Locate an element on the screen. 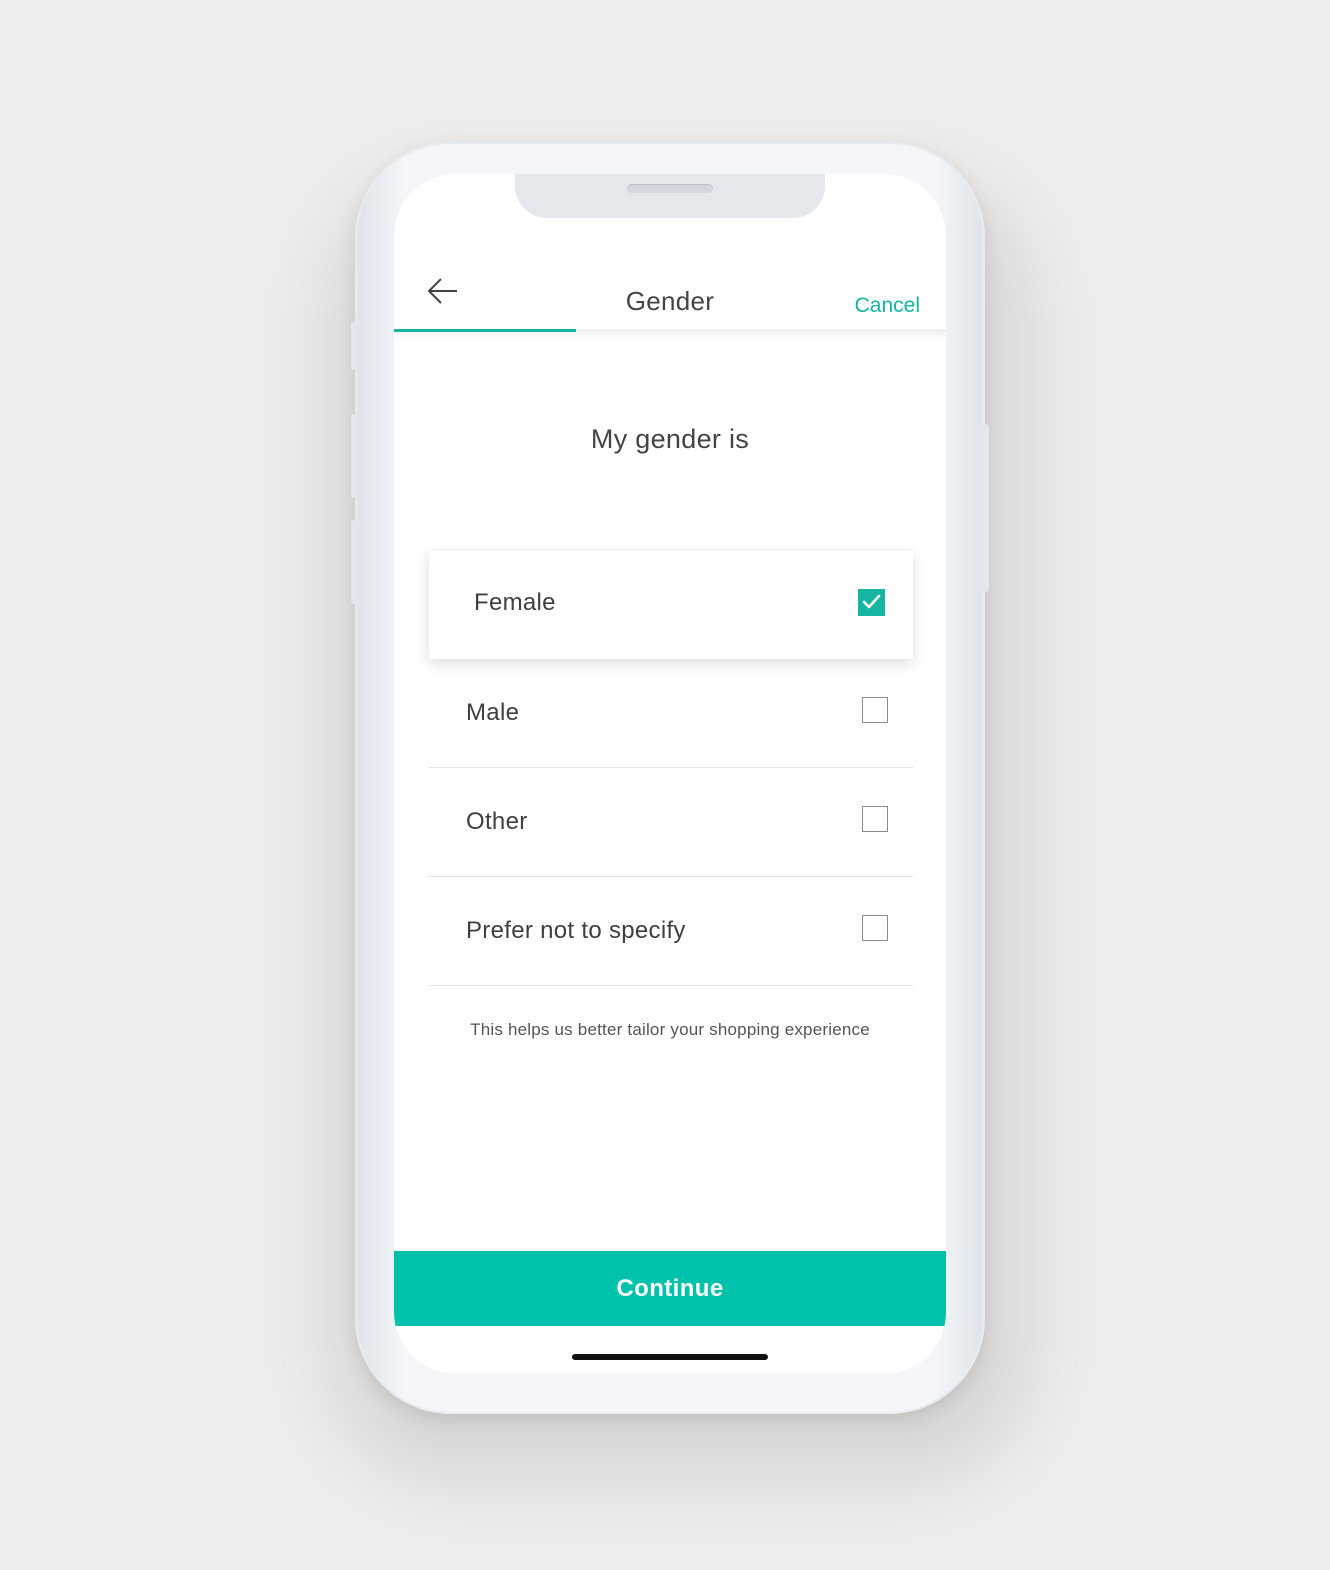  progress-bar is located at coordinates (670, 330).